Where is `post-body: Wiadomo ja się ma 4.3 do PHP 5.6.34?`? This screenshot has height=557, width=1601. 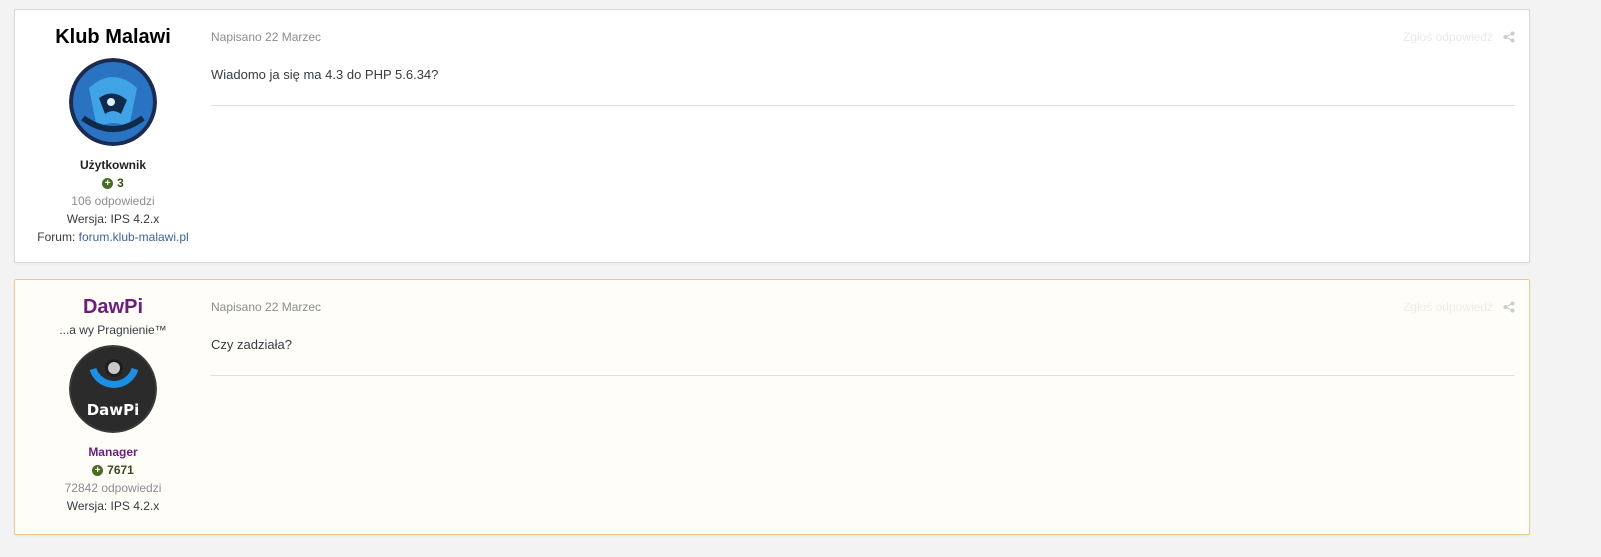
post-body: Wiadomo ja się ma 4.3 do PHP 5.6.34? is located at coordinates (325, 74).